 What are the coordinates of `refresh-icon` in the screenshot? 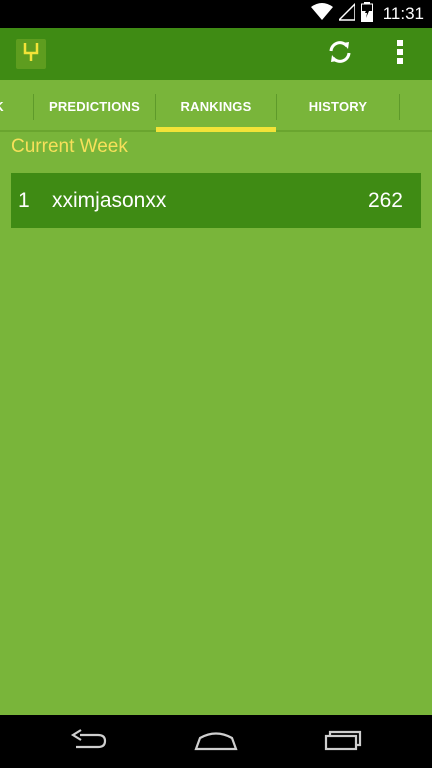 It's located at (340, 54).